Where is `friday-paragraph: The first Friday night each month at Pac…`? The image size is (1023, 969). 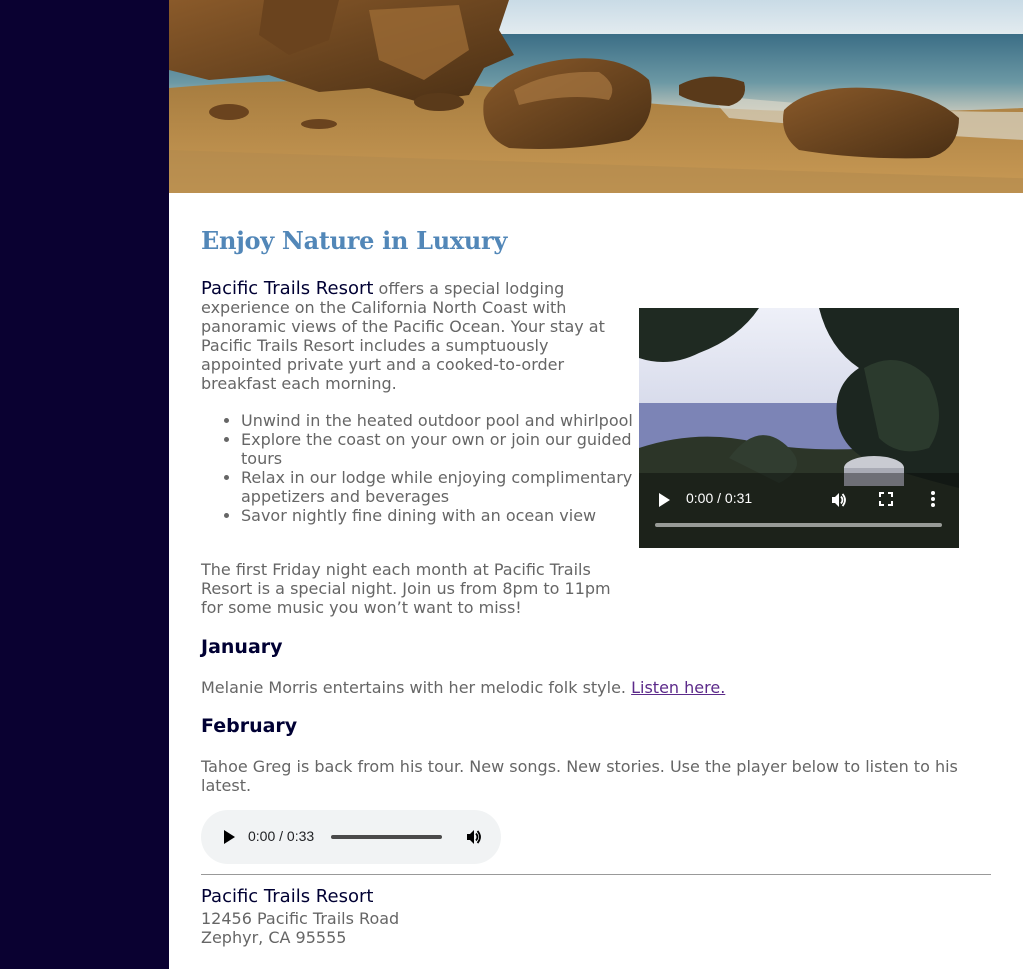
friday-paragraph: The first Friday night each month at Pac… is located at coordinates (406, 588).